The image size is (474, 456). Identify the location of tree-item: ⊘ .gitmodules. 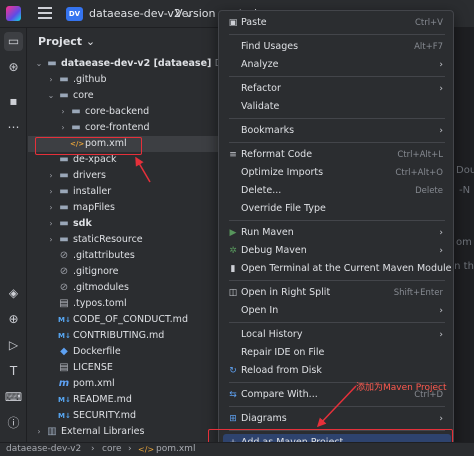
(123, 288).